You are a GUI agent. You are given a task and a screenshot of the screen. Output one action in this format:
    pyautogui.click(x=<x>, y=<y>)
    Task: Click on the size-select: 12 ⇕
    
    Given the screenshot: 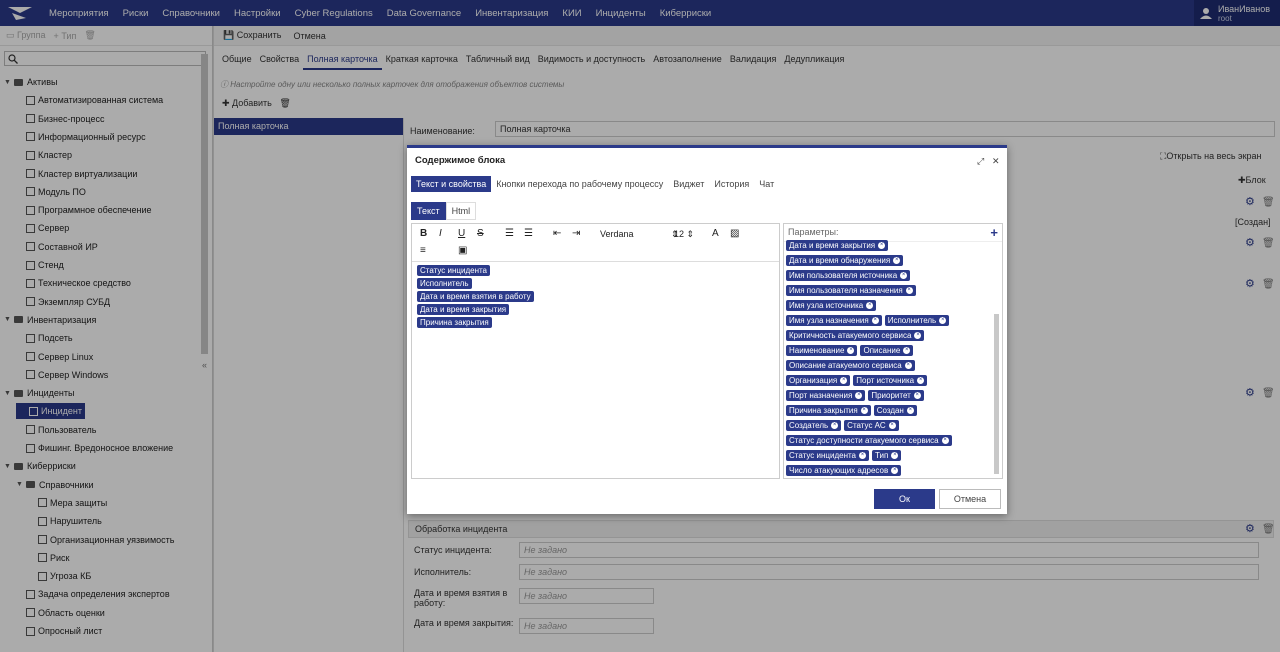 What is the action you would take?
    pyautogui.click(x=684, y=234)
    